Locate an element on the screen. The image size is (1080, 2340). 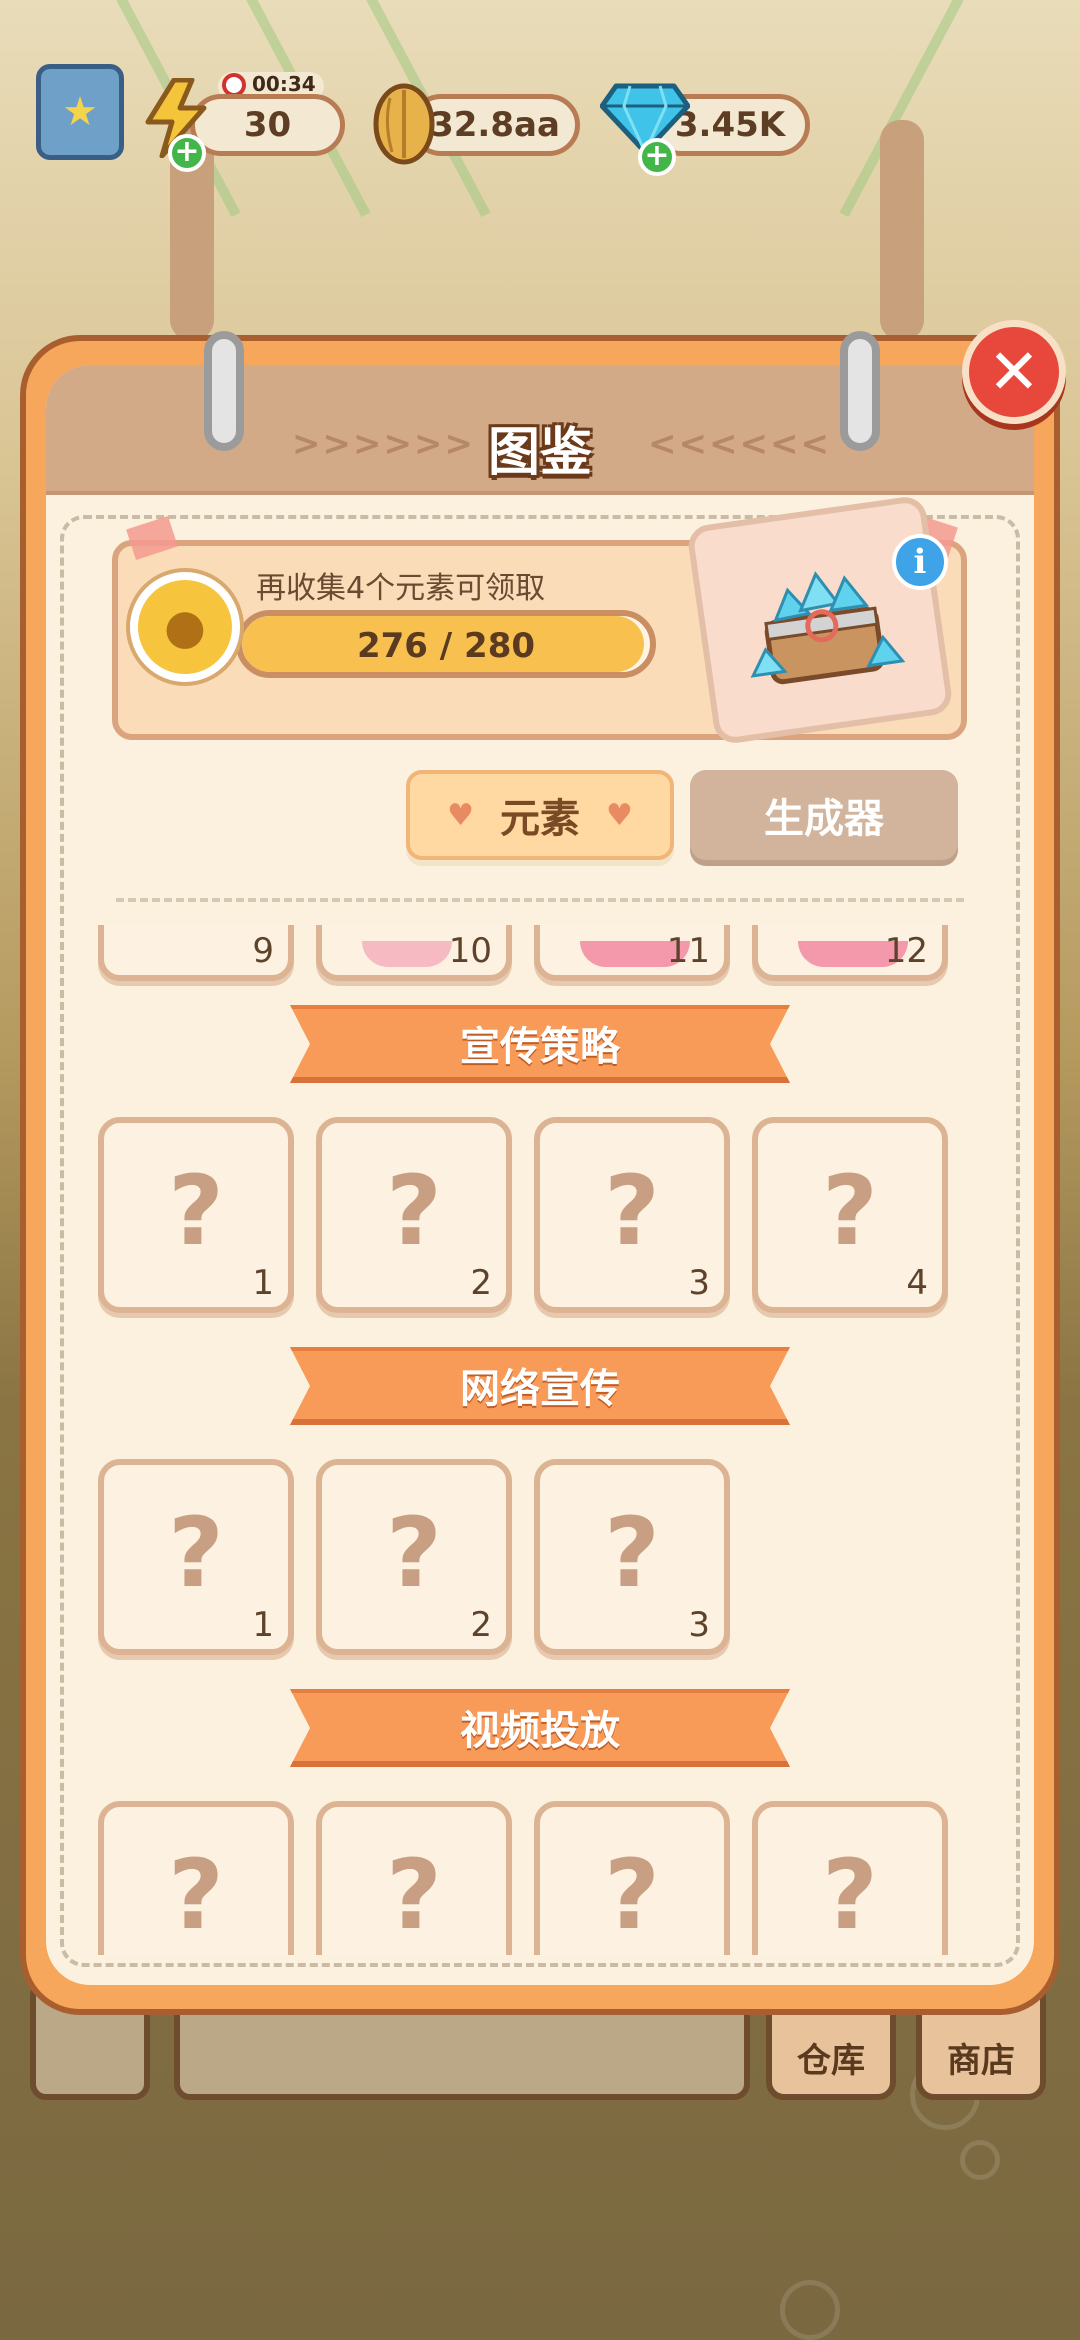
warehouse-label: 仓库 is located at coordinates (831, 2061).